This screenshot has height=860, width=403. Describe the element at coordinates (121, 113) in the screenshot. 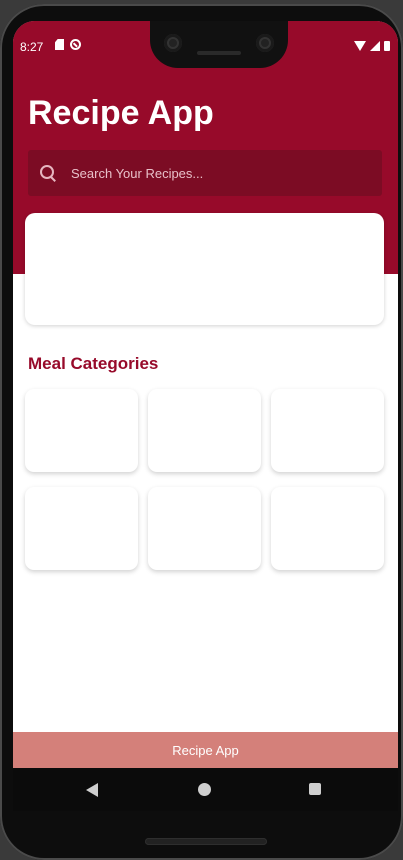

I see `app-title: Recipe App` at that location.